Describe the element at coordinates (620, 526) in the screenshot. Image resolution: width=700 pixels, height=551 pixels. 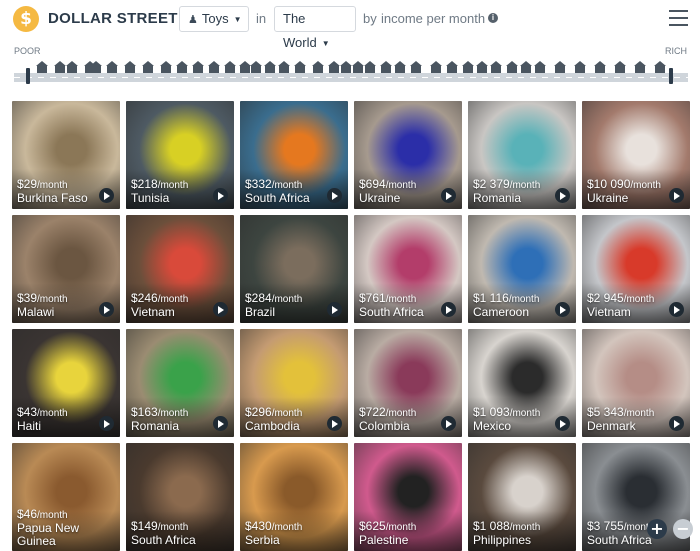
I see `income-value: $3 755/month` at that location.